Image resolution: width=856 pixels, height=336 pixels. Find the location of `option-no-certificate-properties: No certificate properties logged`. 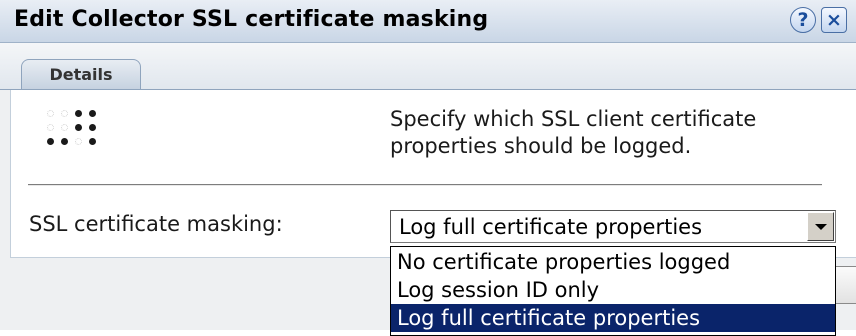

option-no-certificate-properties: No certificate properties logged is located at coordinates (613, 262).